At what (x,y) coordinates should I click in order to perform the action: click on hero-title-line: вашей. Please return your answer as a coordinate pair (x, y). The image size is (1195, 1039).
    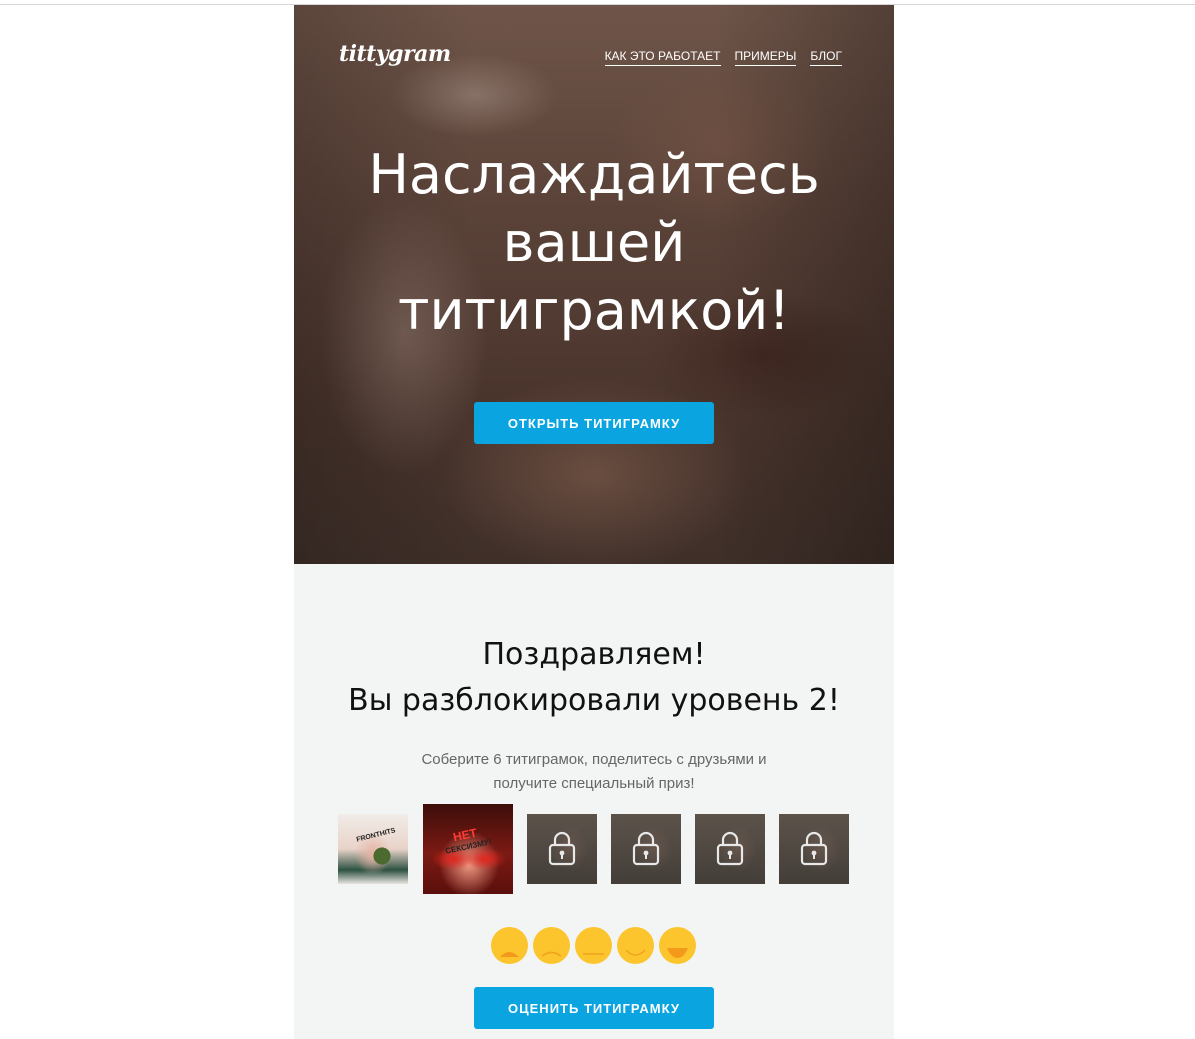
    Looking at the image, I should click on (594, 242).